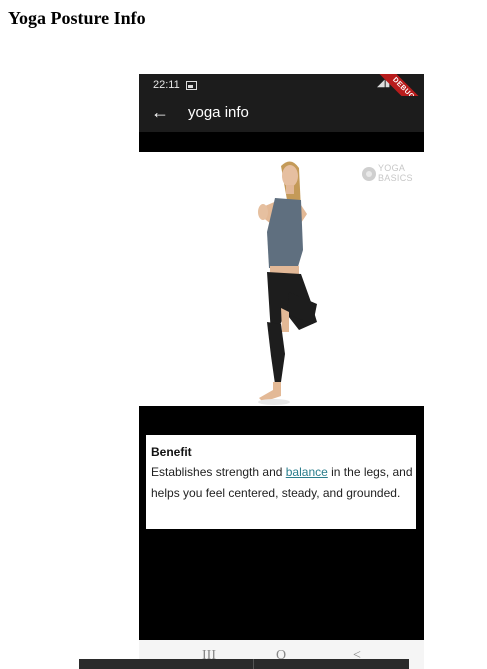 The height and width of the screenshot is (669, 487). Describe the element at coordinates (166, 85) in the screenshot. I see `status-time: 22:11` at that location.